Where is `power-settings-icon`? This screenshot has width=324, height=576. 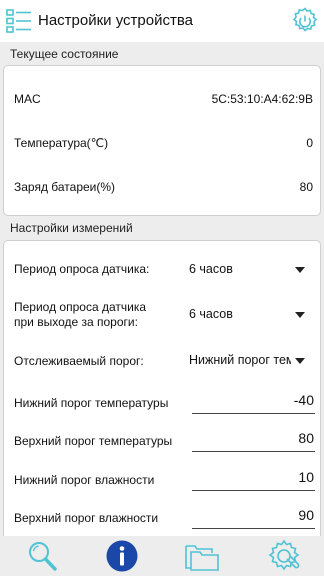 power-settings-icon is located at coordinates (305, 21).